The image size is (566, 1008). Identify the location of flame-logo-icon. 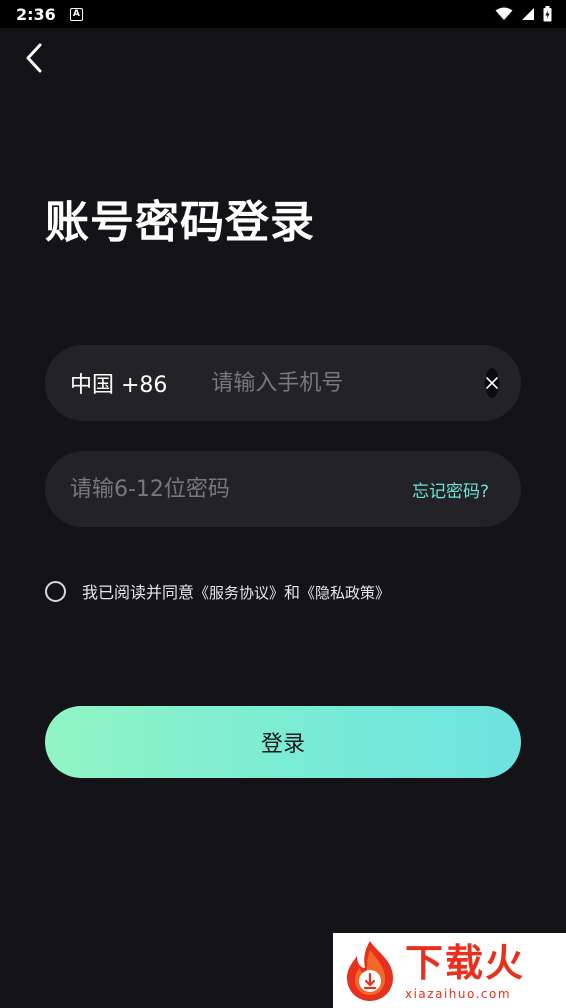
(370, 970).